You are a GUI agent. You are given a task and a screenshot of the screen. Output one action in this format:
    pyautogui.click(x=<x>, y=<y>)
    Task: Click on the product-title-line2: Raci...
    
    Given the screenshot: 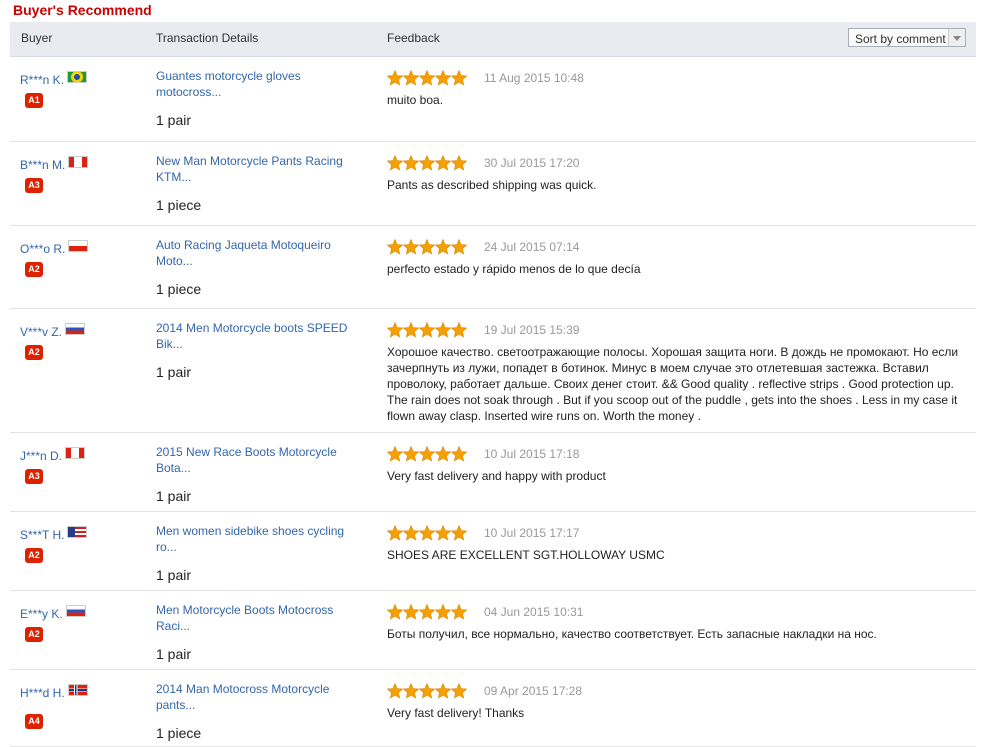 What is the action you would take?
    pyautogui.click(x=173, y=626)
    